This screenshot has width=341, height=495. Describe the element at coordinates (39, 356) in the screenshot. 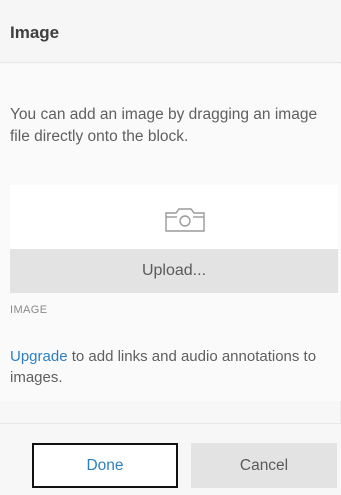

I see `upgrade-link: Upgrade` at that location.